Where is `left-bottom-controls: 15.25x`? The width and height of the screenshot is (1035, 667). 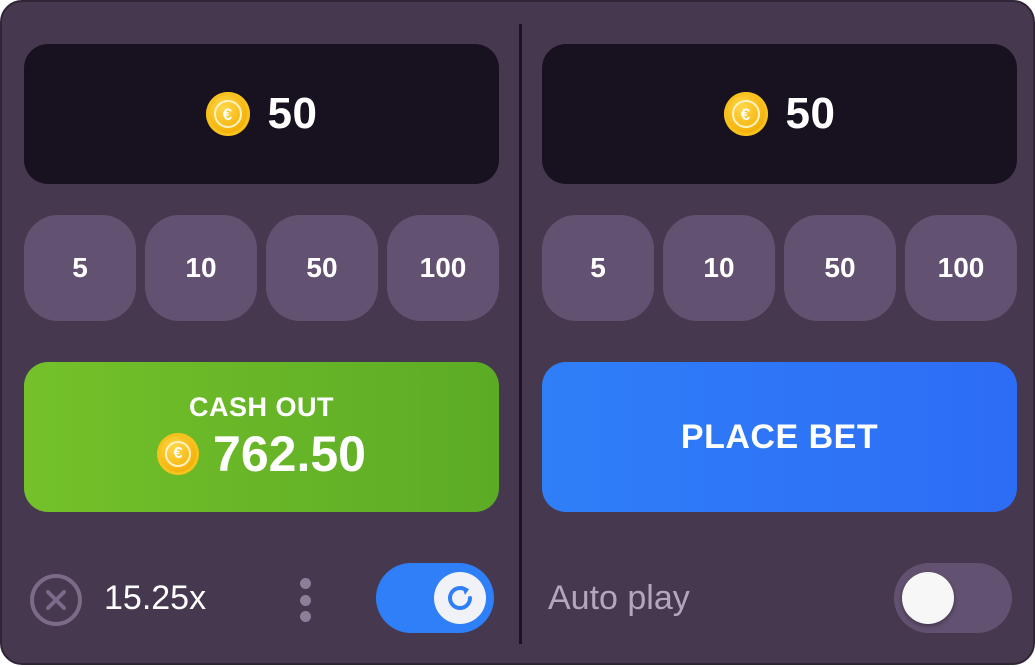 left-bottom-controls: 15.25x is located at coordinates (261, 598).